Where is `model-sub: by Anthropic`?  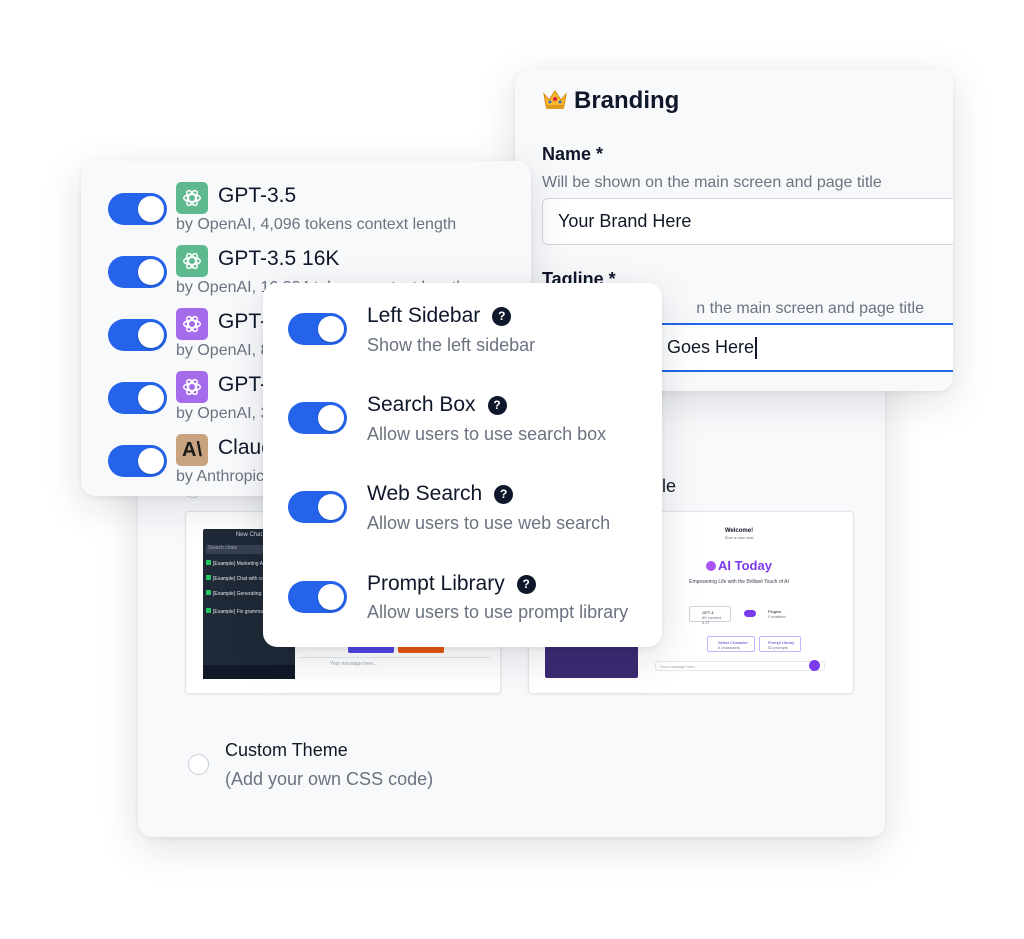
model-sub: by Anthropic is located at coordinates (220, 476).